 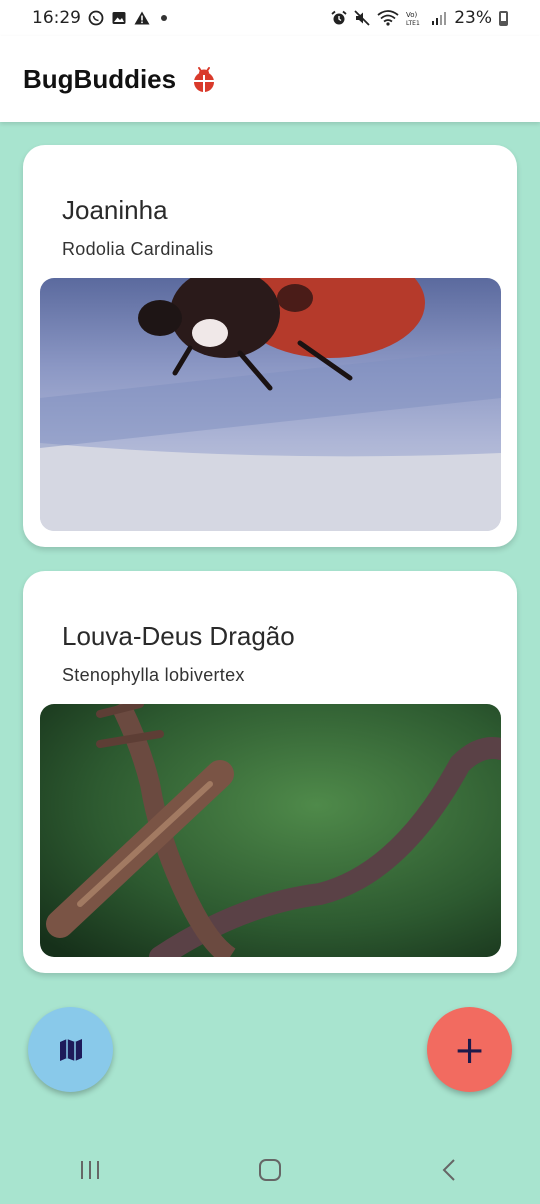 I want to click on alarm-icon, so click(x=339, y=17).